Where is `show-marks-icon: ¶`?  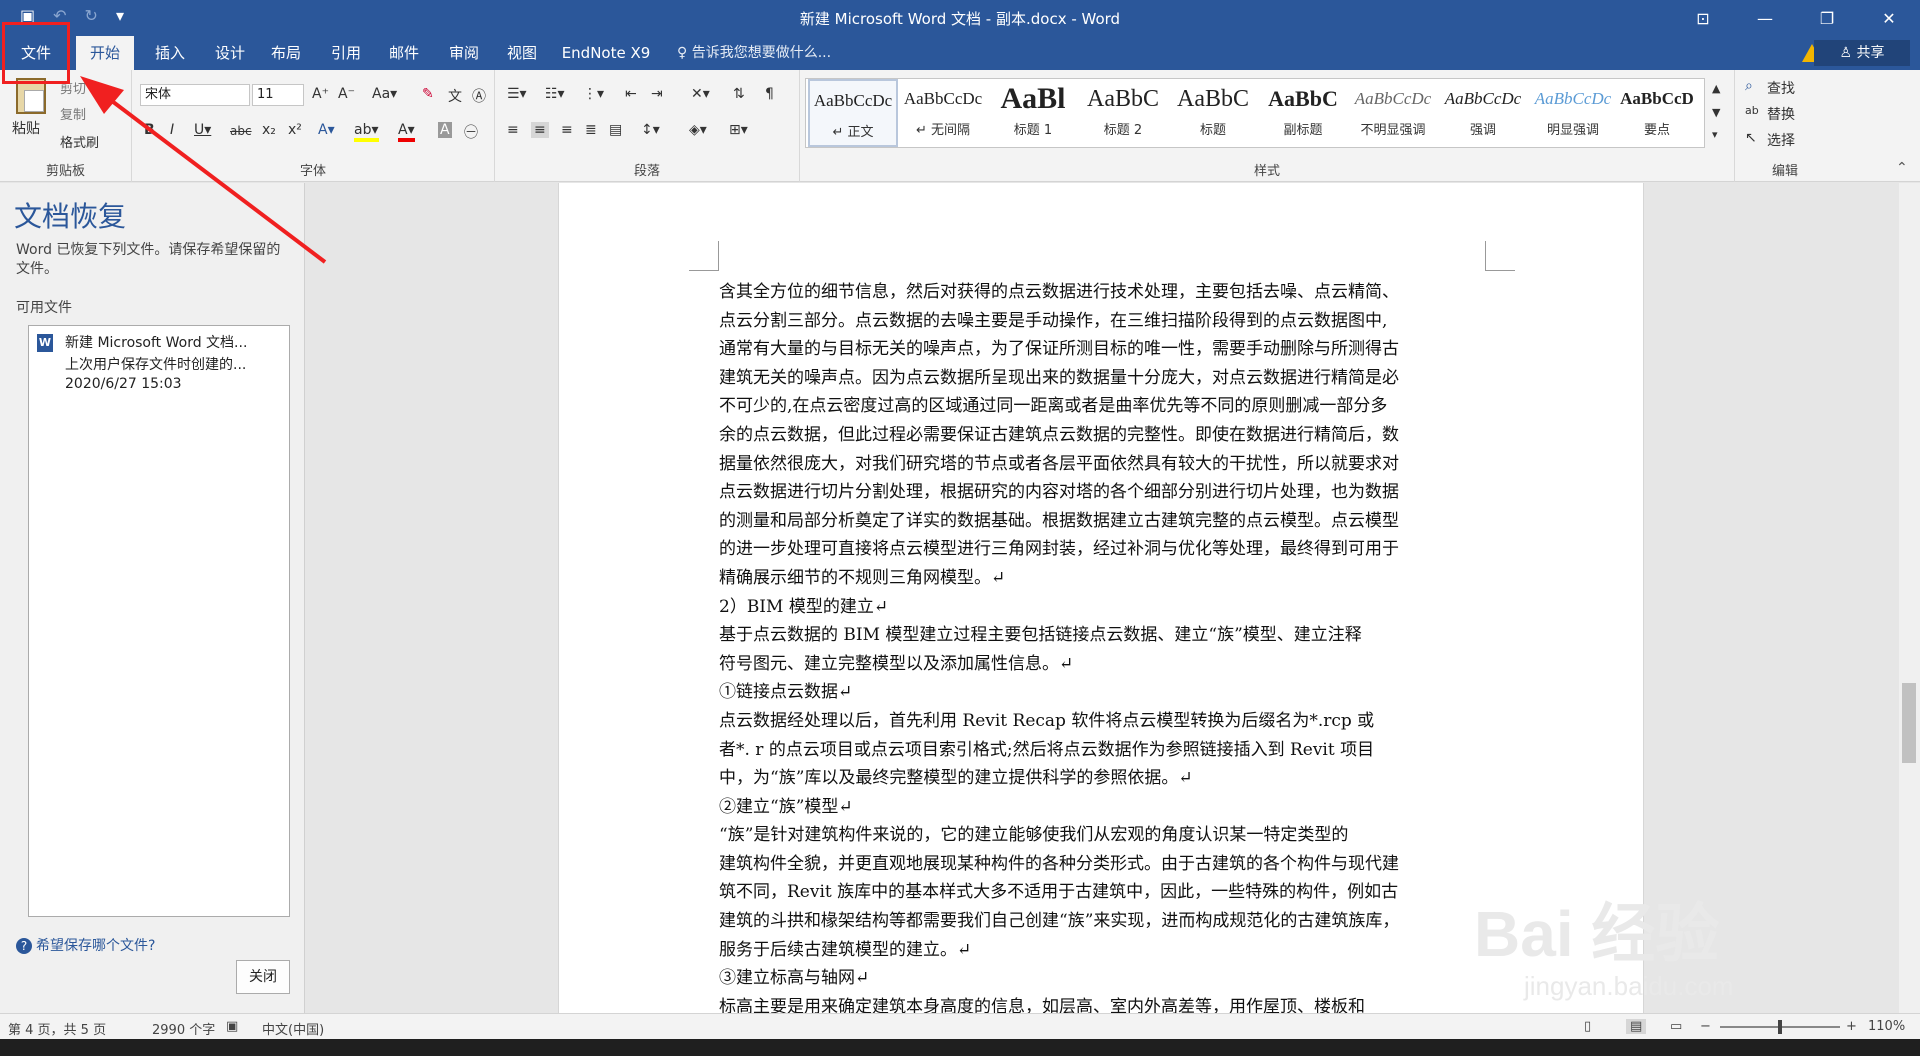 show-marks-icon: ¶ is located at coordinates (769, 94).